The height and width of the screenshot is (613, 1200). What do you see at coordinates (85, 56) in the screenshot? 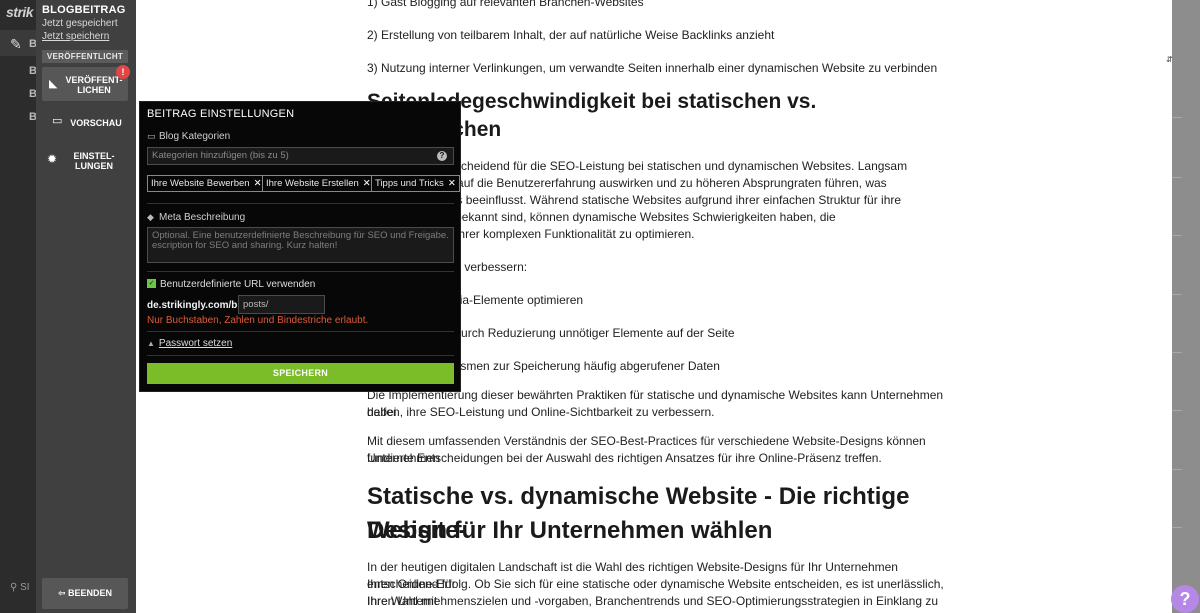
I see `published-status-badge: VERÖFFENTLICHT` at bounding box center [85, 56].